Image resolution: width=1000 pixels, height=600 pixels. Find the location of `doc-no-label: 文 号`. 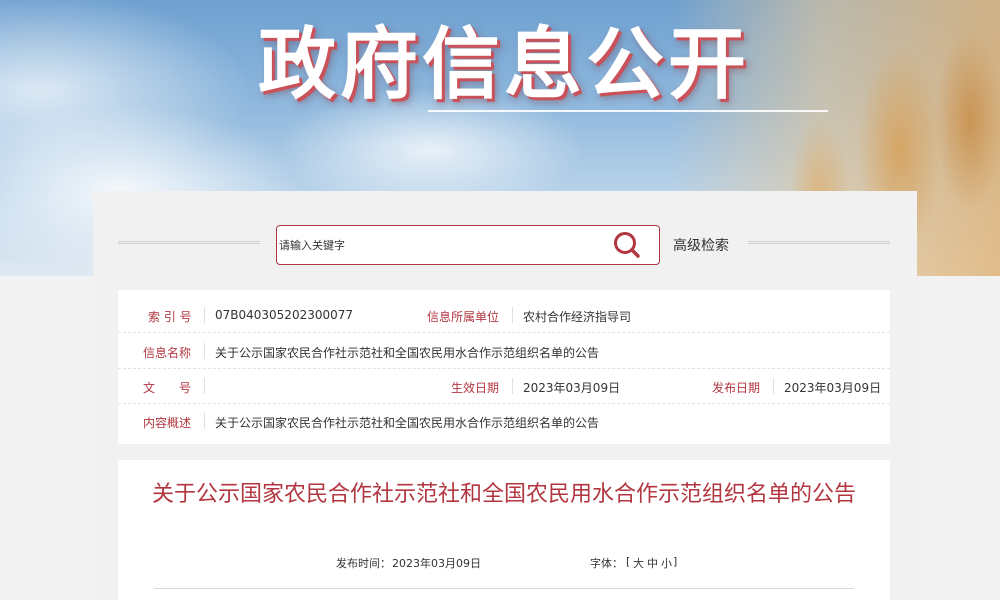

doc-no-label: 文 号 is located at coordinates (167, 388).